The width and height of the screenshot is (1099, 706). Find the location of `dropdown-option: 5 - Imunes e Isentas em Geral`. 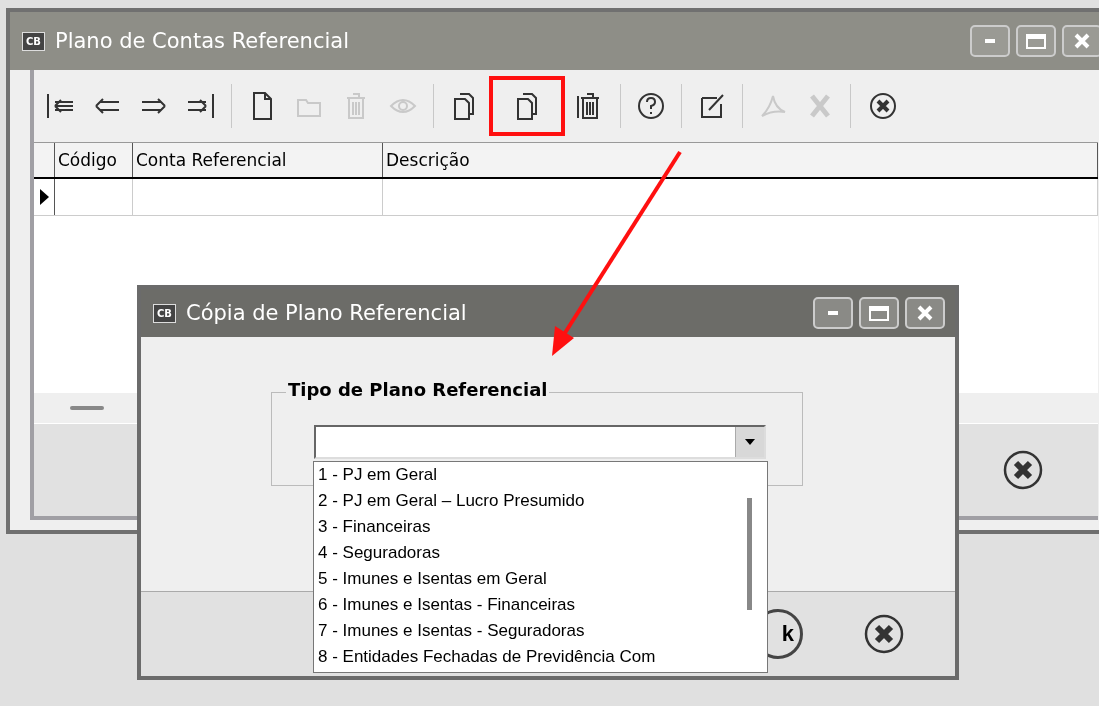

dropdown-option: 5 - Imunes e Isentas em Geral is located at coordinates (526, 579).